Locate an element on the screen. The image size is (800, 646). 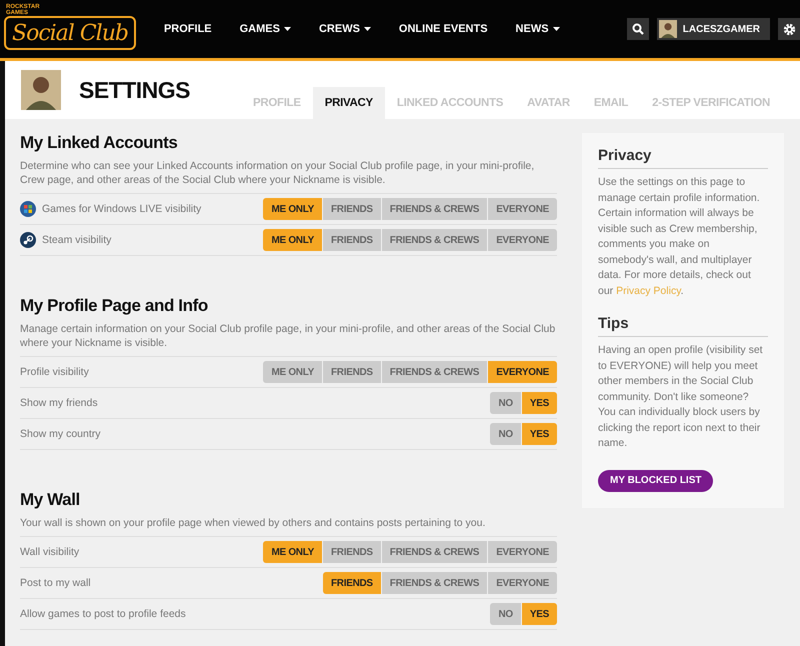
search-icon is located at coordinates (638, 29).